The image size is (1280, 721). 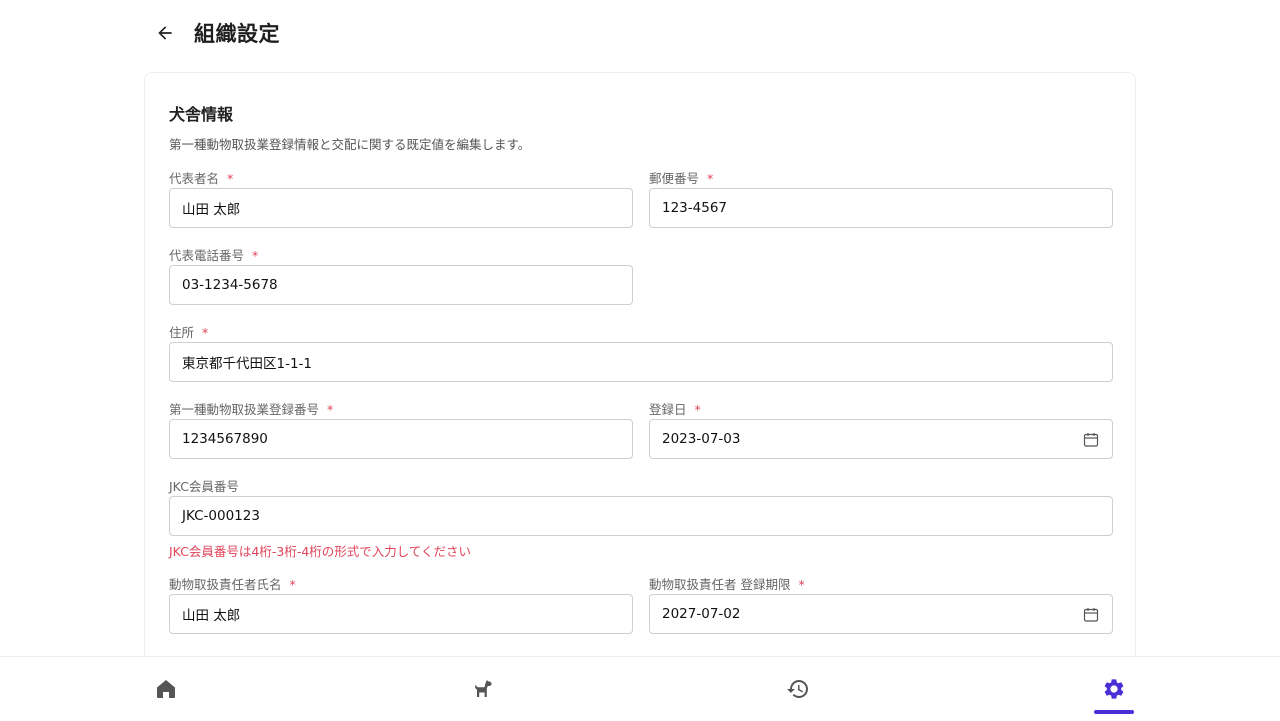 I want to click on field-postal-code: 郵便番号 * 123-4567, so click(x=881, y=199).